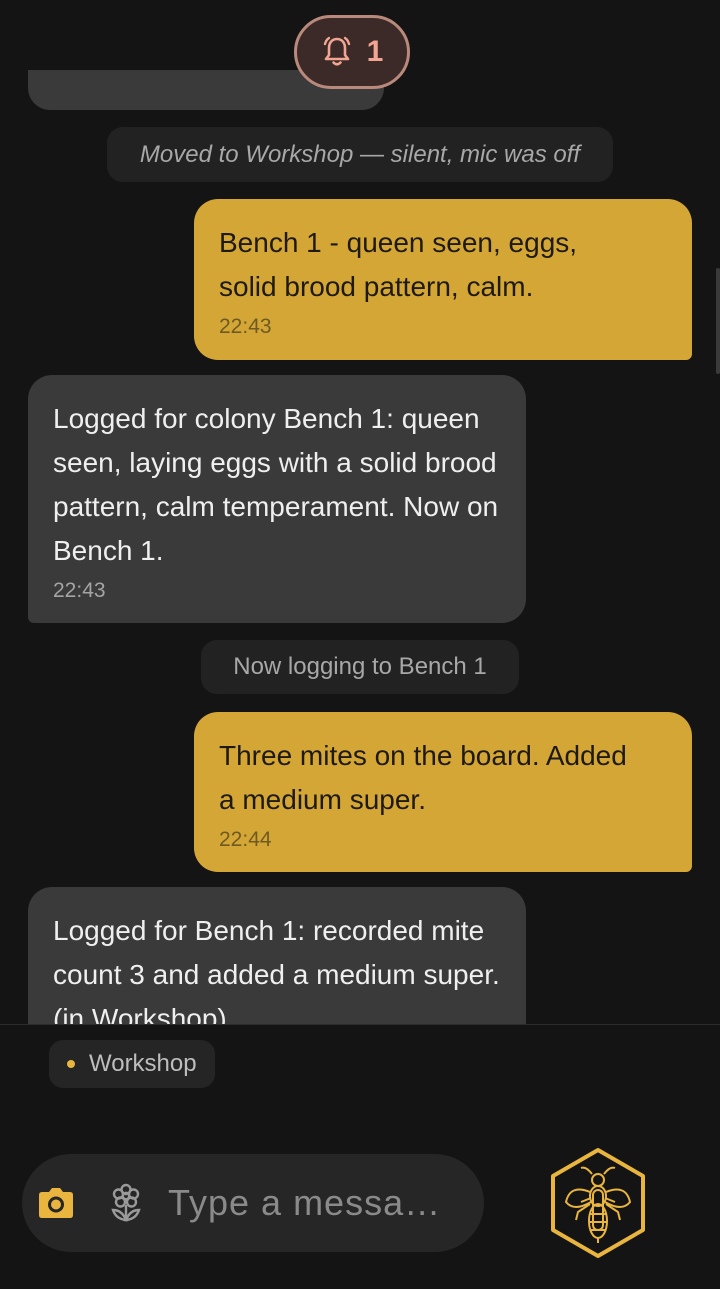  I want to click on scrollbar, so click(718, 321).